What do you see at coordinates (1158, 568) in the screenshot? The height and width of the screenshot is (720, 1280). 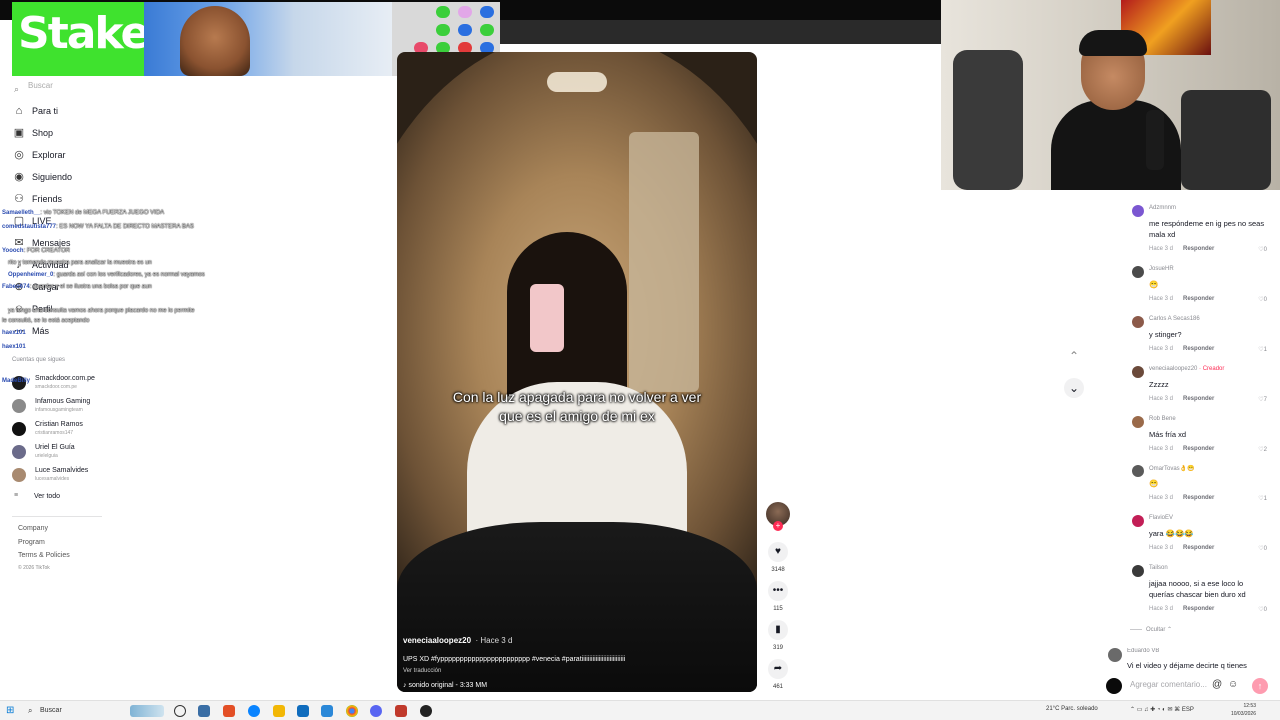 I see `comment-author: Tailson` at bounding box center [1158, 568].